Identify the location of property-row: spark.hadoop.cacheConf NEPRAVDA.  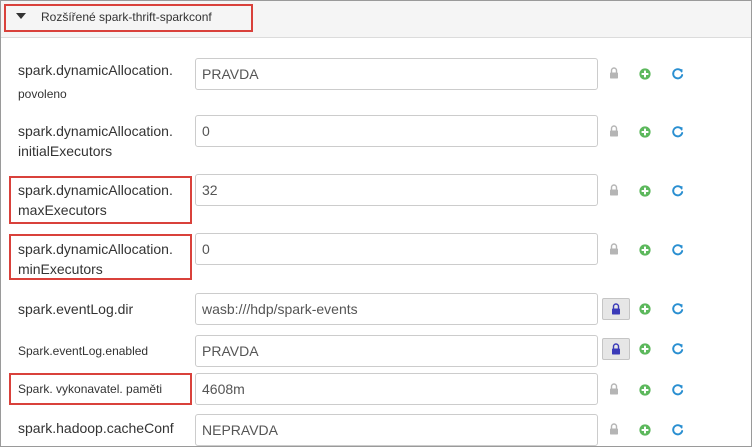
(376, 427).